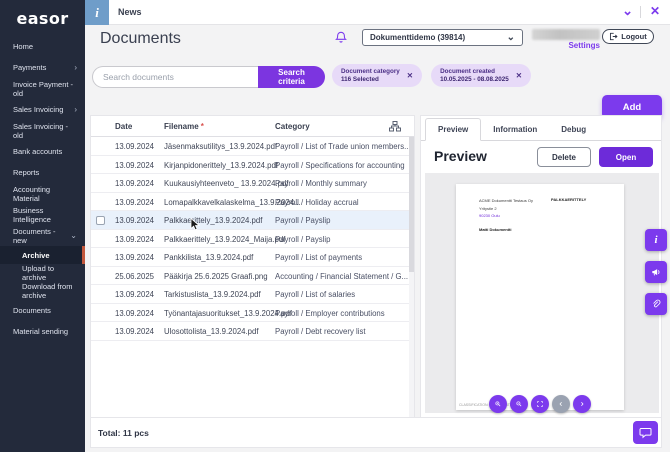 The height and width of the screenshot is (452, 670). Describe the element at coordinates (442, 37) in the screenshot. I see `company-select: Dokumenttidemo (39814) ⌄` at that location.